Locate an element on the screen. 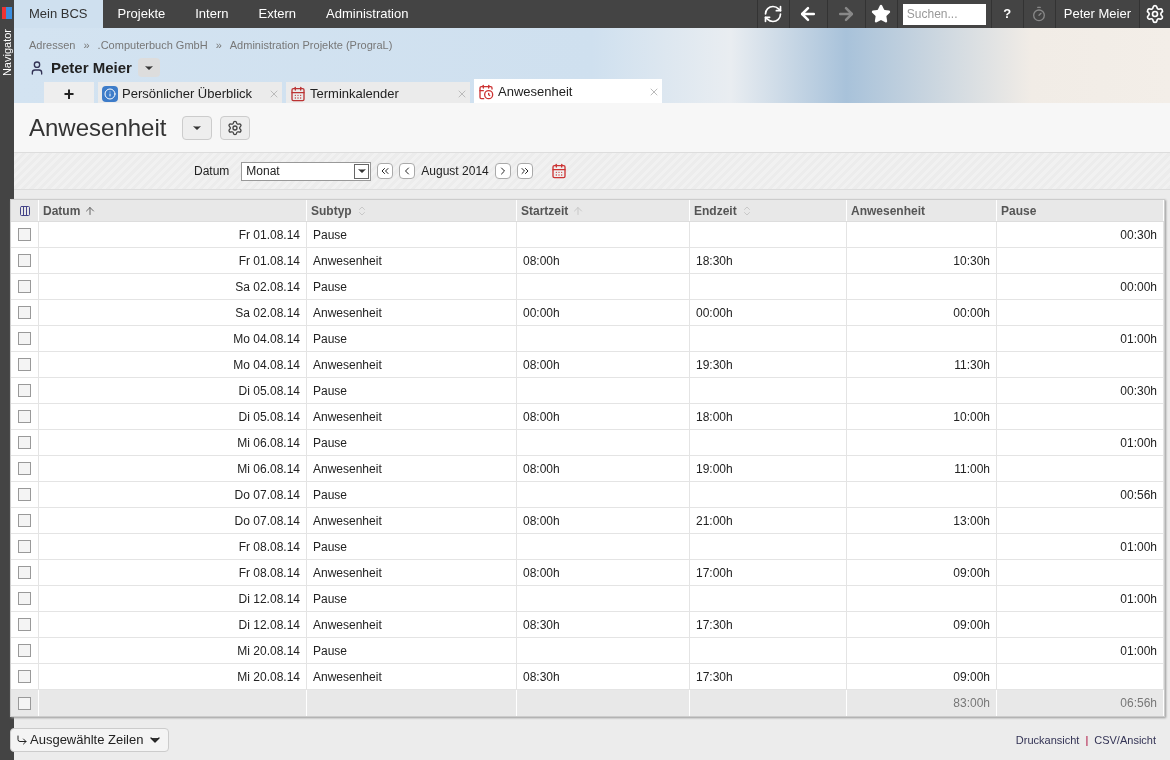 This screenshot has height=760, width=1170. footer-link: Druckansicht is located at coordinates (1047, 740).